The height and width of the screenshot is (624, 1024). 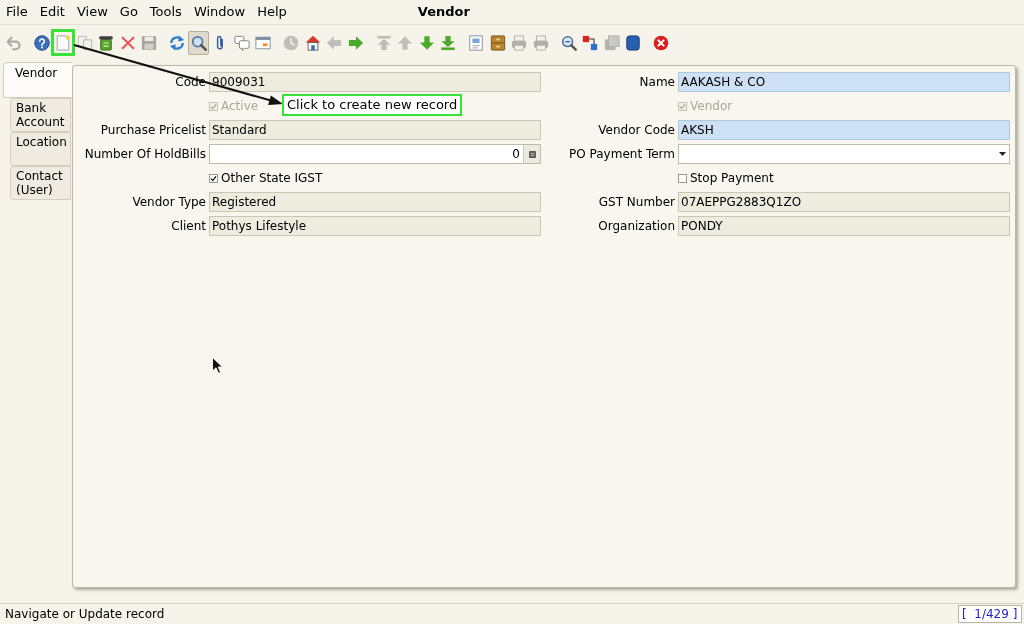 I want to click on field-label: Client, so click(x=188, y=226).